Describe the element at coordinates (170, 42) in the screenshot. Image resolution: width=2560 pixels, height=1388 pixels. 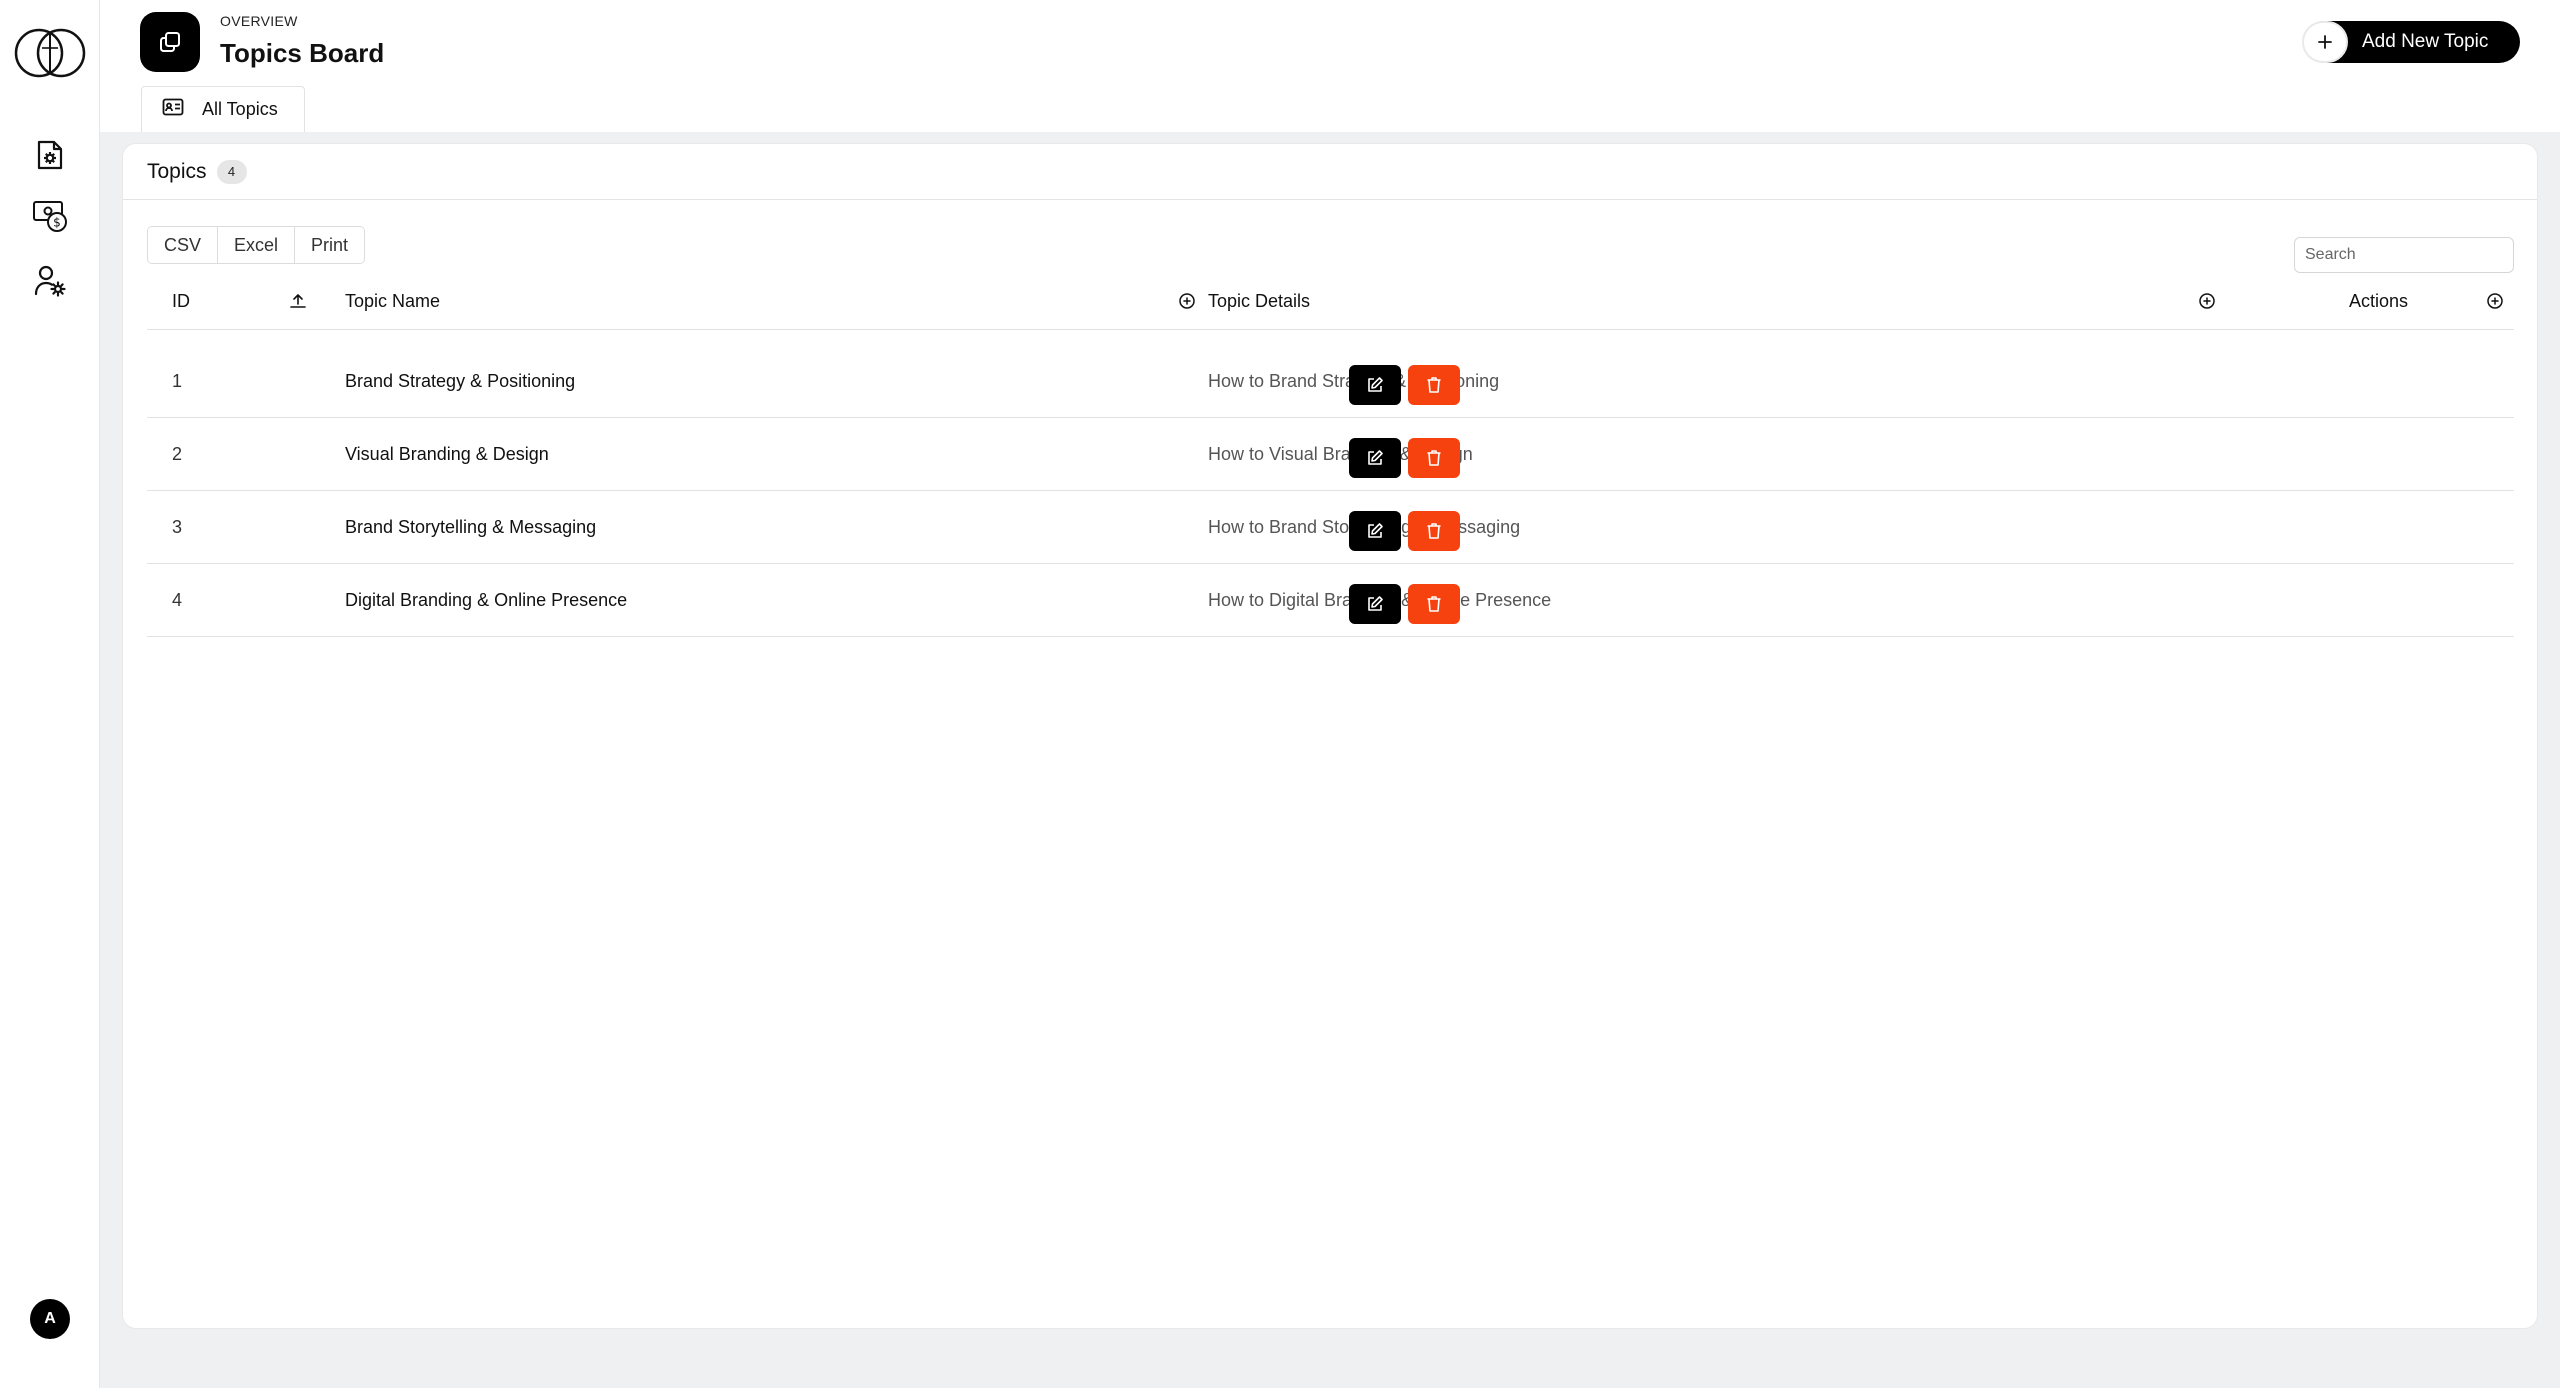
I see `copy-icon` at that location.